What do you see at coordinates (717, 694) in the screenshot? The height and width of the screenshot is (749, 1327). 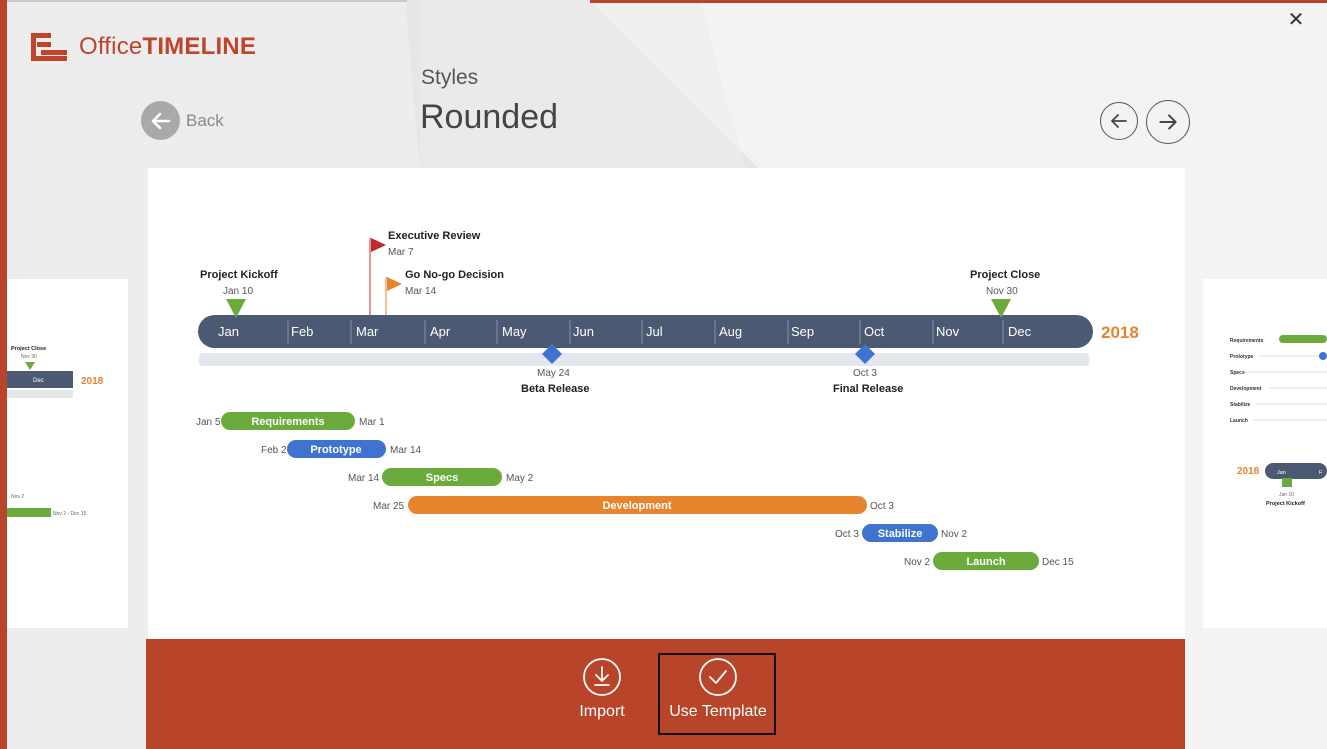 I see `focus-highlight-box` at bounding box center [717, 694].